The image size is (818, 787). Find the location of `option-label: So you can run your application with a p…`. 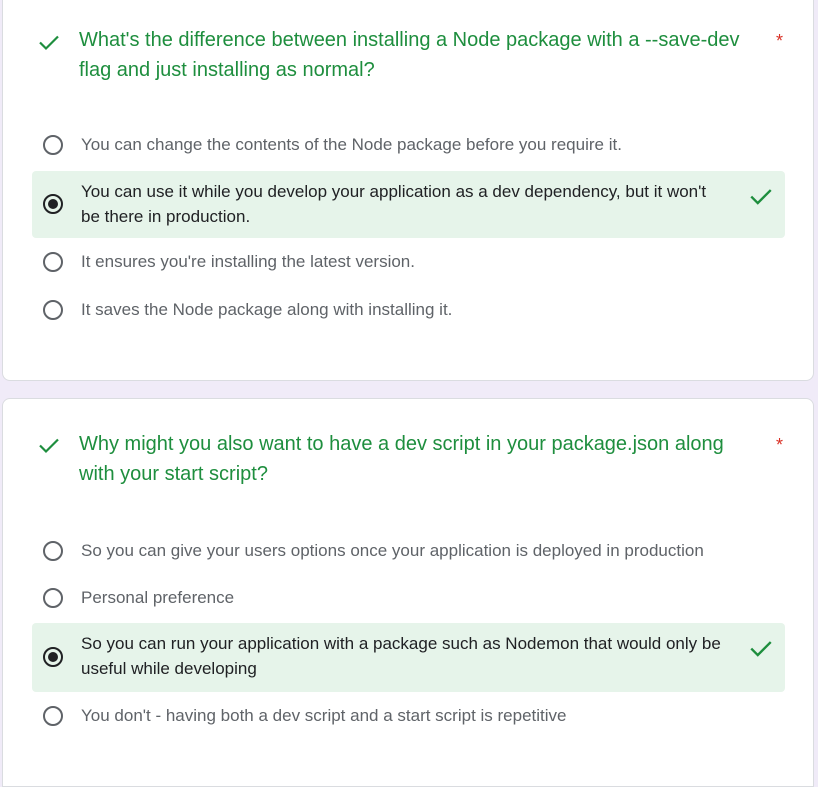

option-label: So you can run your application with a p… is located at coordinates (401, 656).